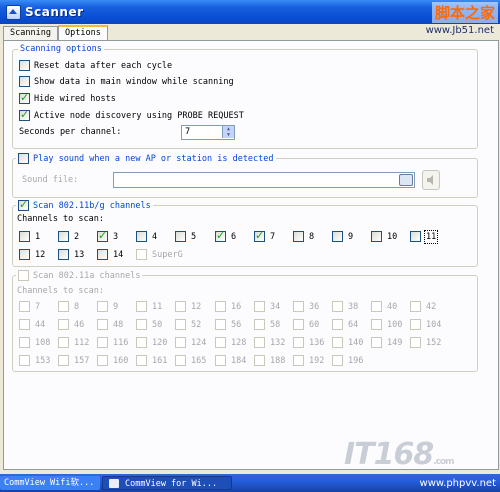 Image resolution: width=500 pixels, height=492 pixels. What do you see at coordinates (126, 81) in the screenshot?
I see `show-data-option: Show data in main window while scanning` at bounding box center [126, 81].